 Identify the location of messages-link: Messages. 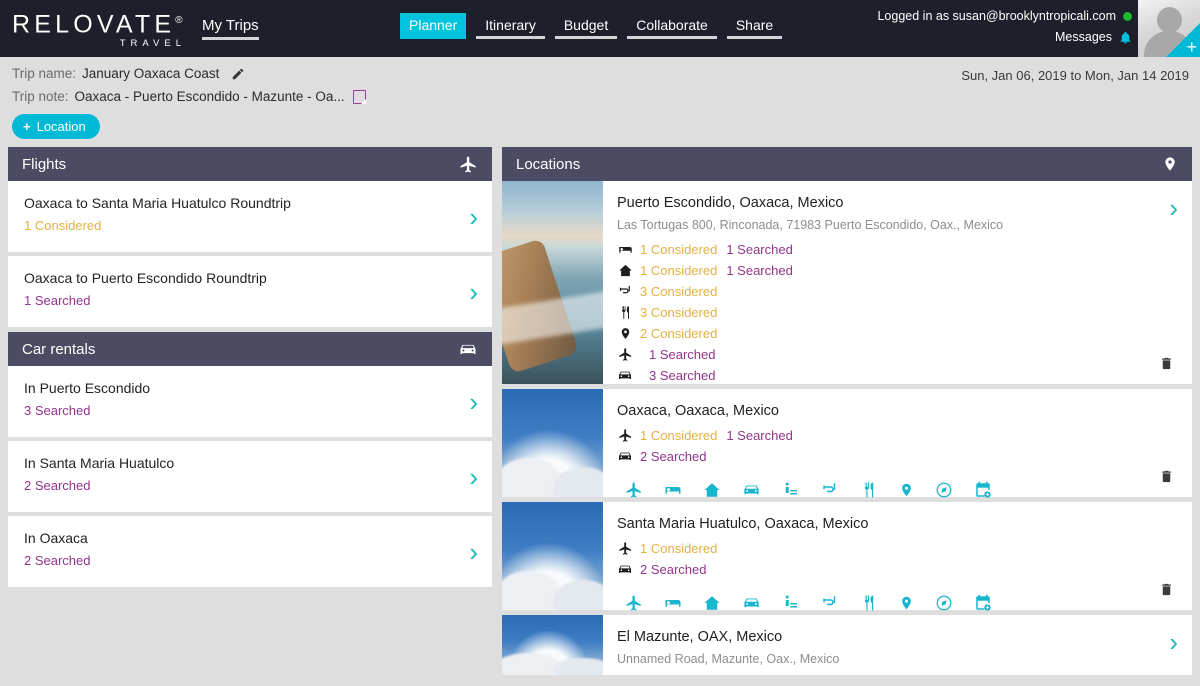
(1083, 37).